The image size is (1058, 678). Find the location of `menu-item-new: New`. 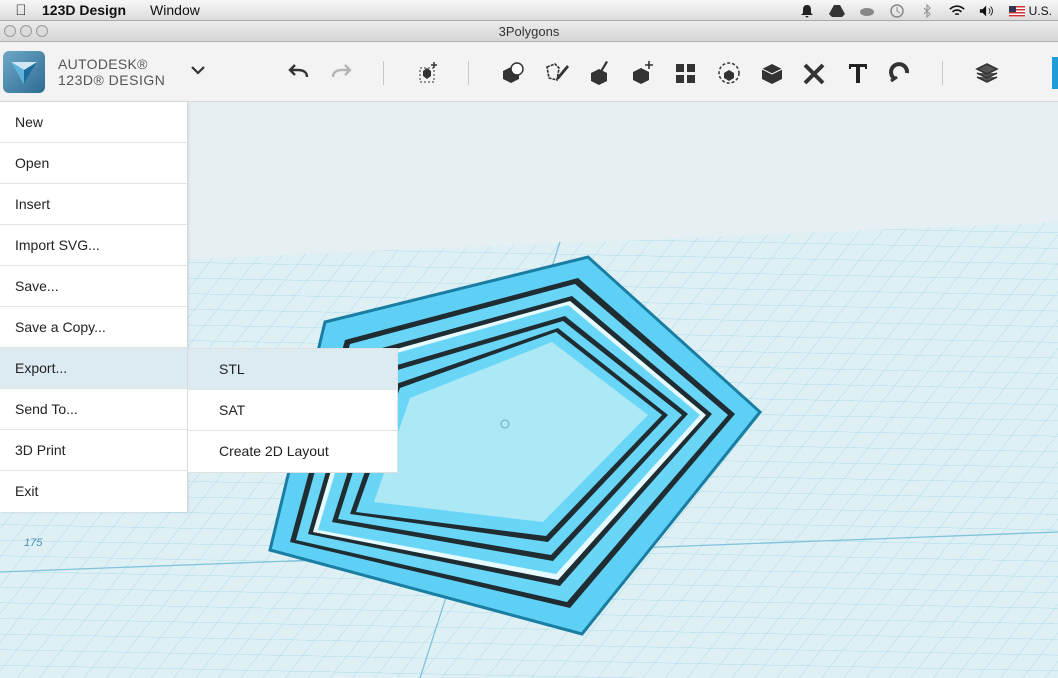

menu-item-new: New is located at coordinates (93, 122).